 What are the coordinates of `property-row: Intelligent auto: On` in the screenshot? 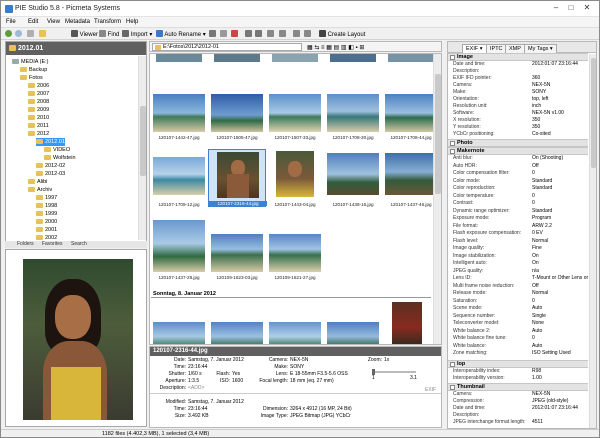 It's located at (518, 263).